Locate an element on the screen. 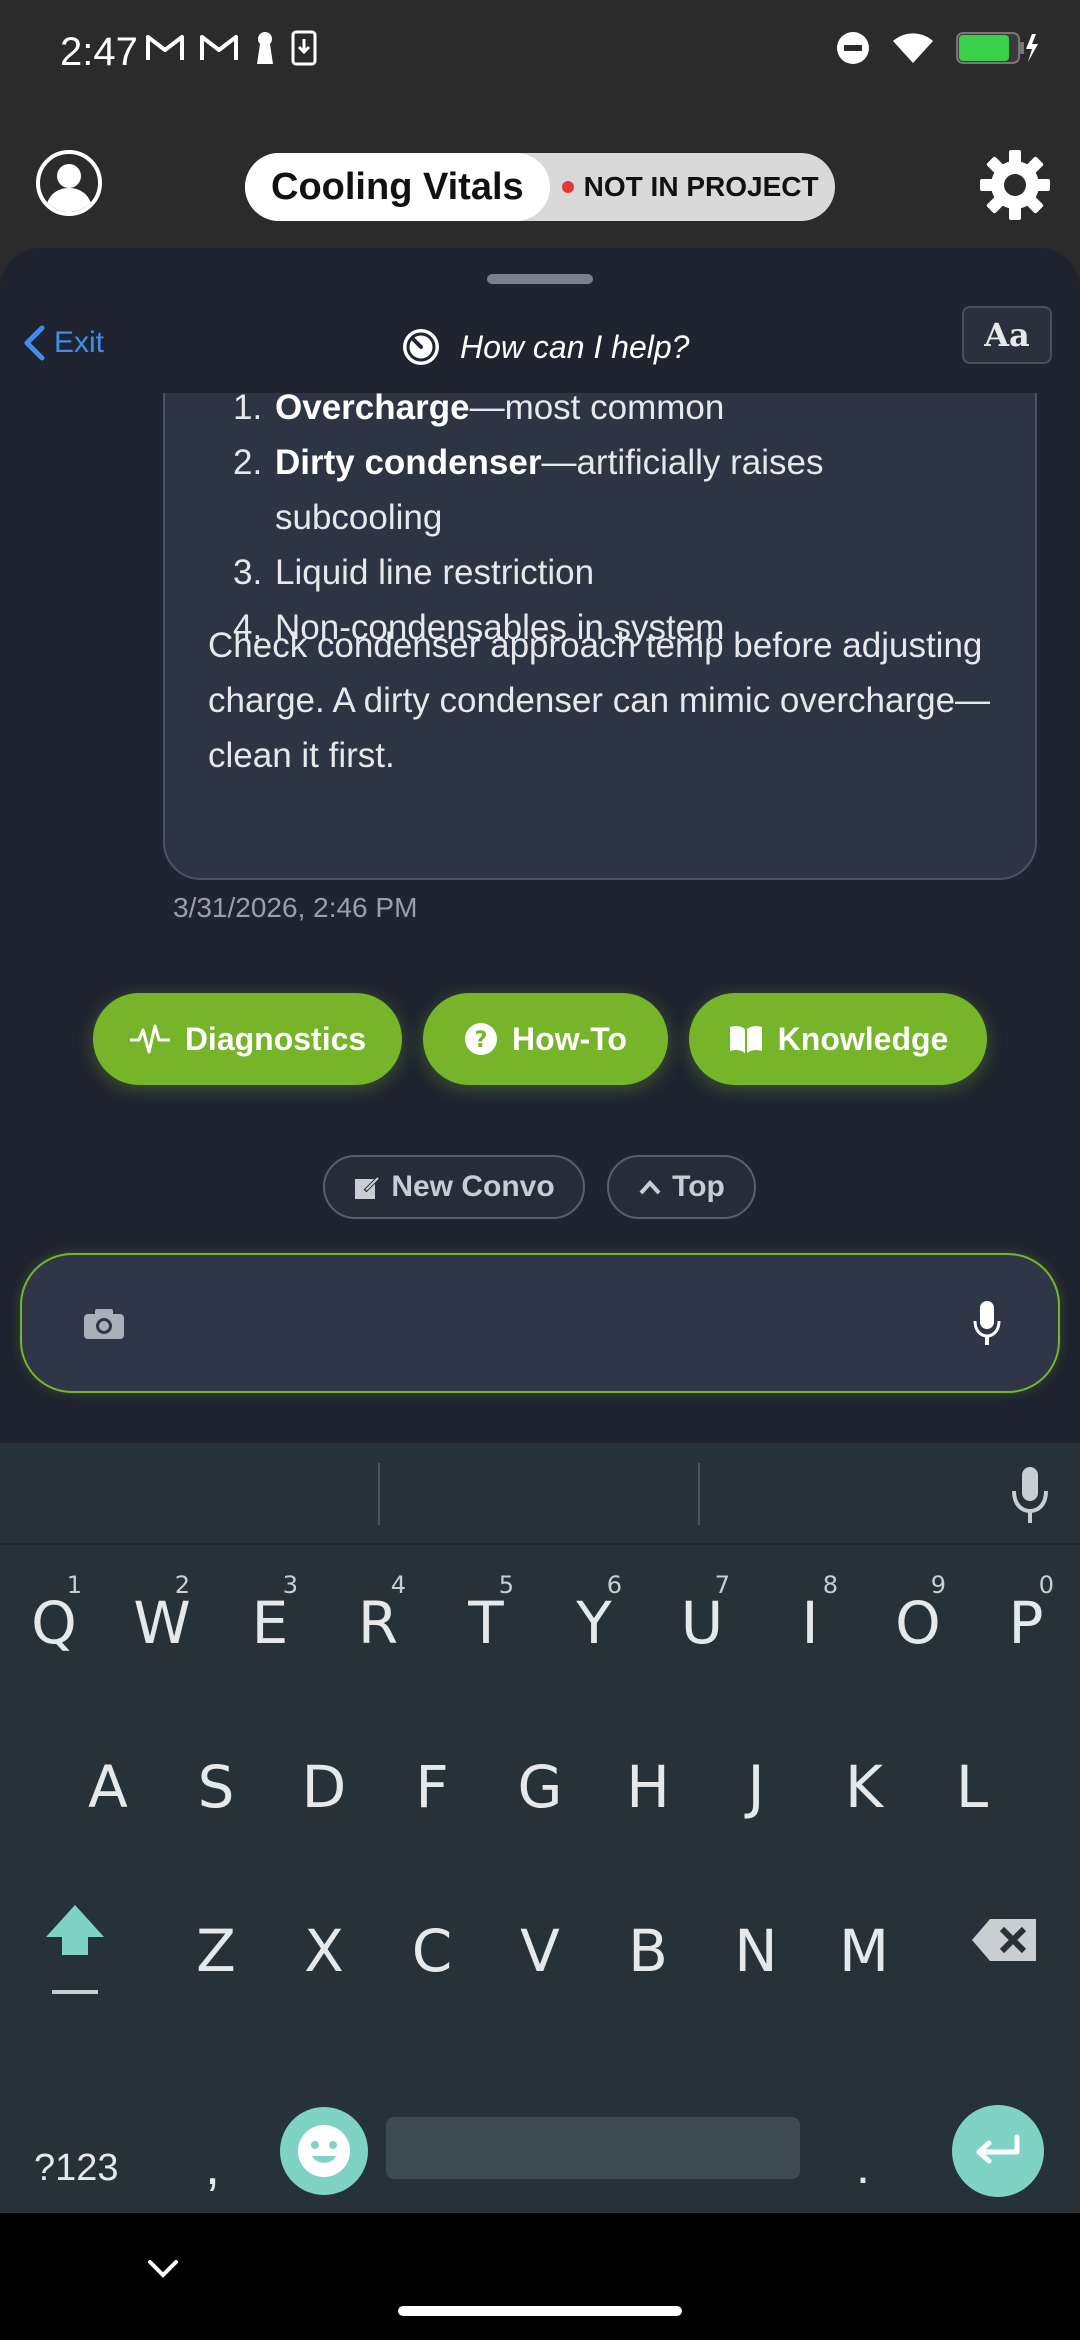 The width and height of the screenshot is (1080, 2340). key-l: L is located at coordinates (972, 1787).